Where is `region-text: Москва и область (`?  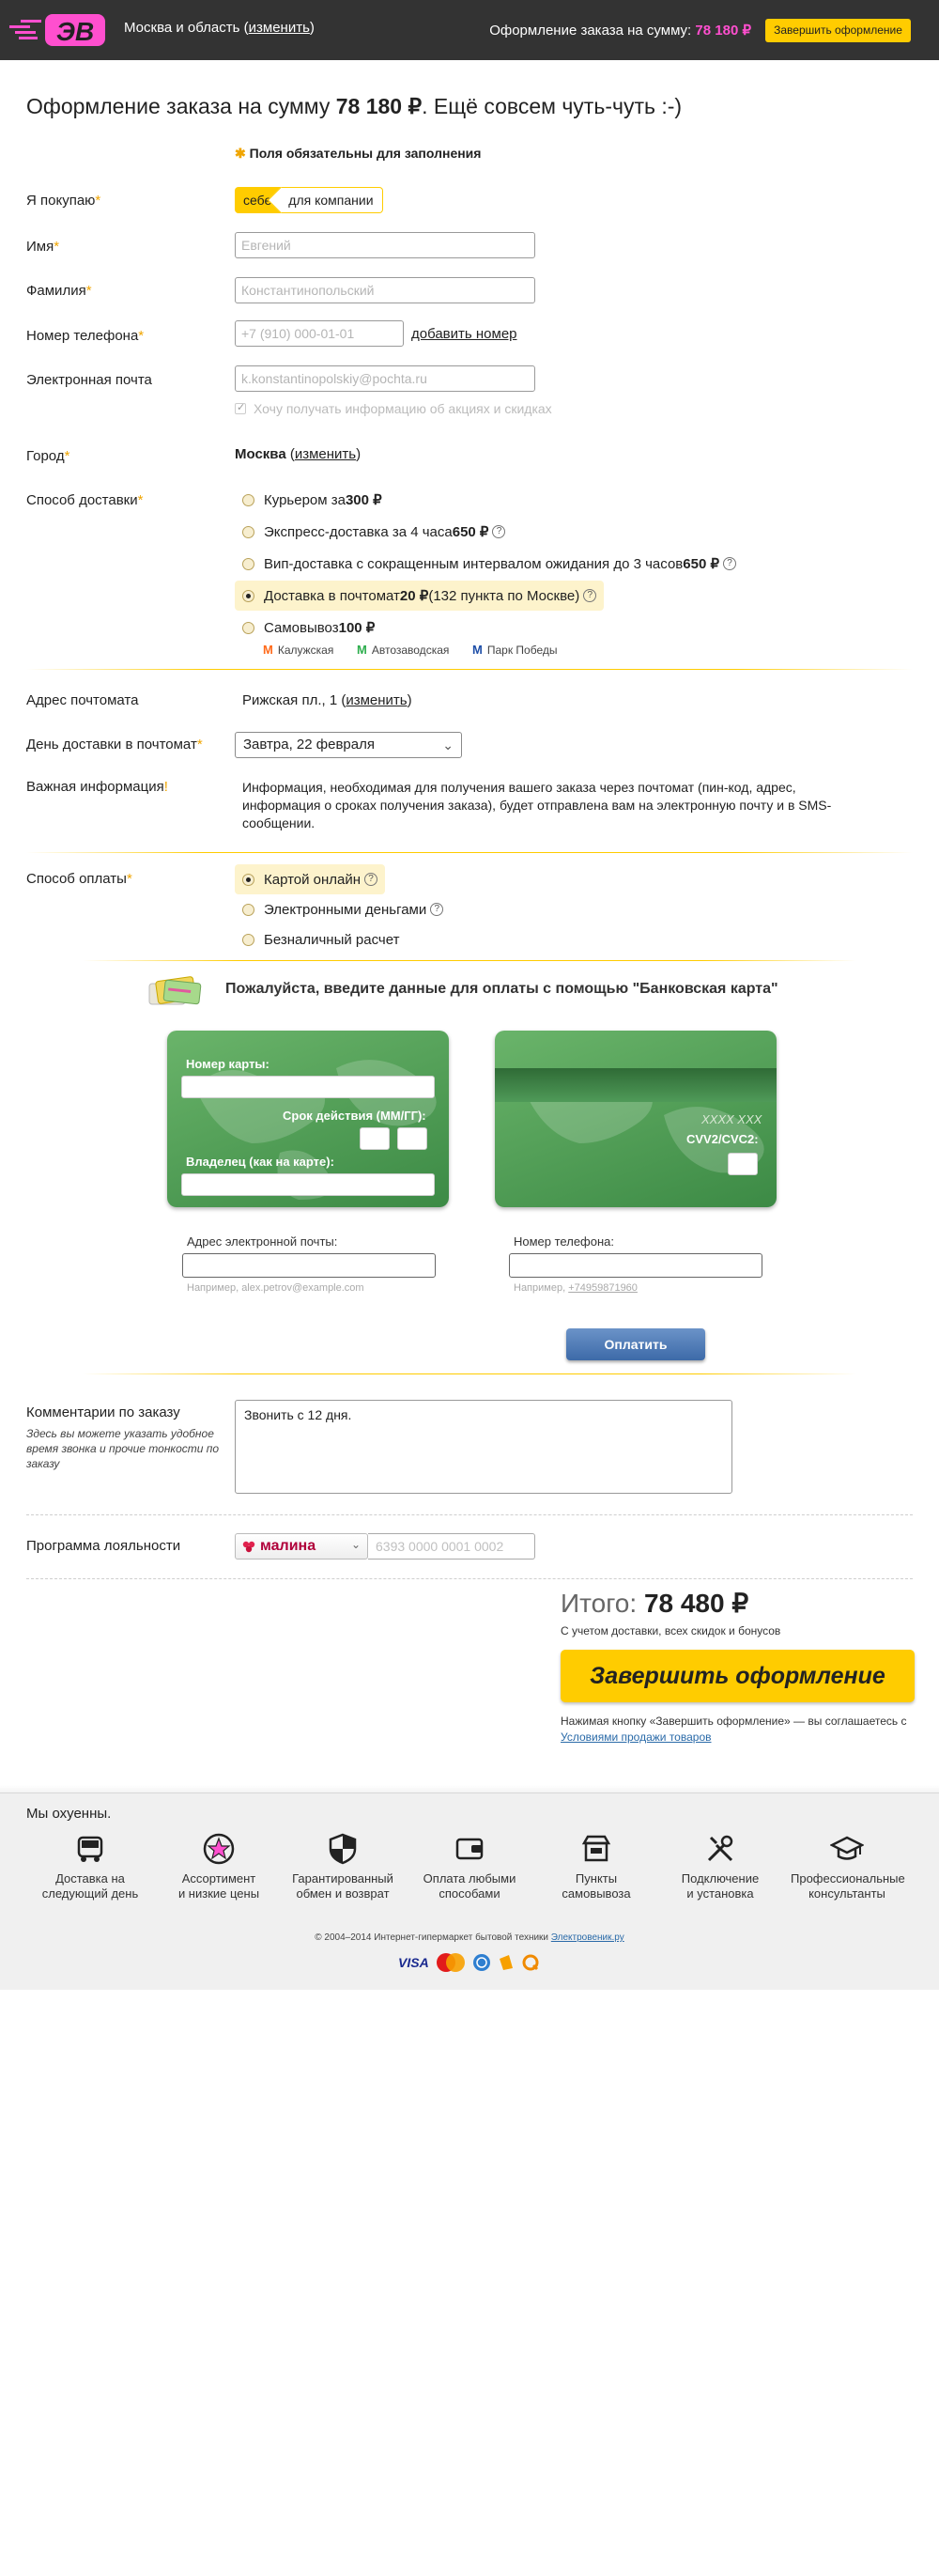
region-text: Москва и область ( is located at coordinates (186, 28).